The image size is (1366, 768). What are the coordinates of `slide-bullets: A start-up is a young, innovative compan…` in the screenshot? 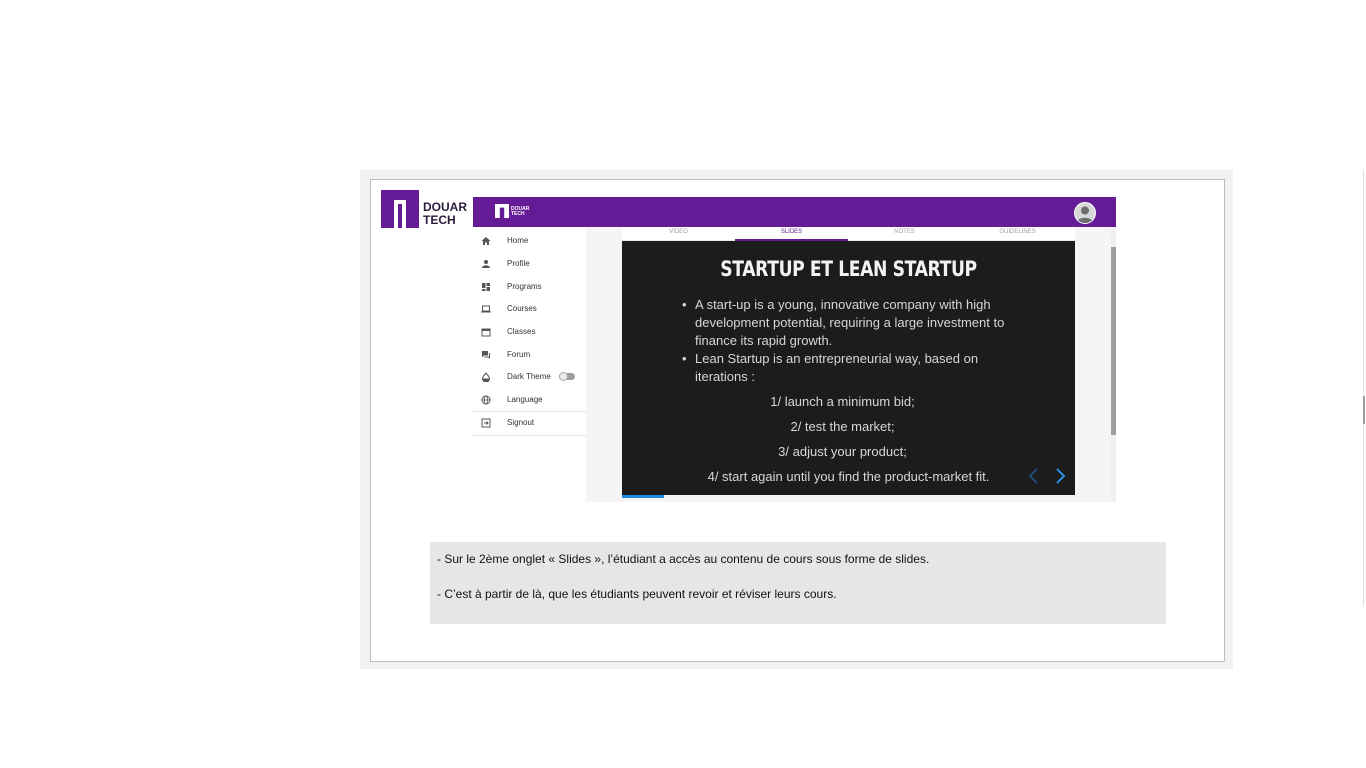 It's located at (852, 341).